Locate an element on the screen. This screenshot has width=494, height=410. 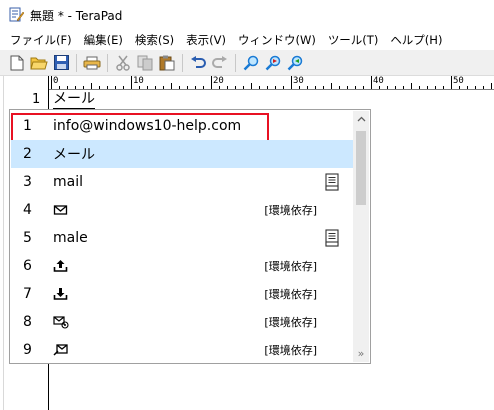
ruler-label: 50 is located at coordinates (458, 81).